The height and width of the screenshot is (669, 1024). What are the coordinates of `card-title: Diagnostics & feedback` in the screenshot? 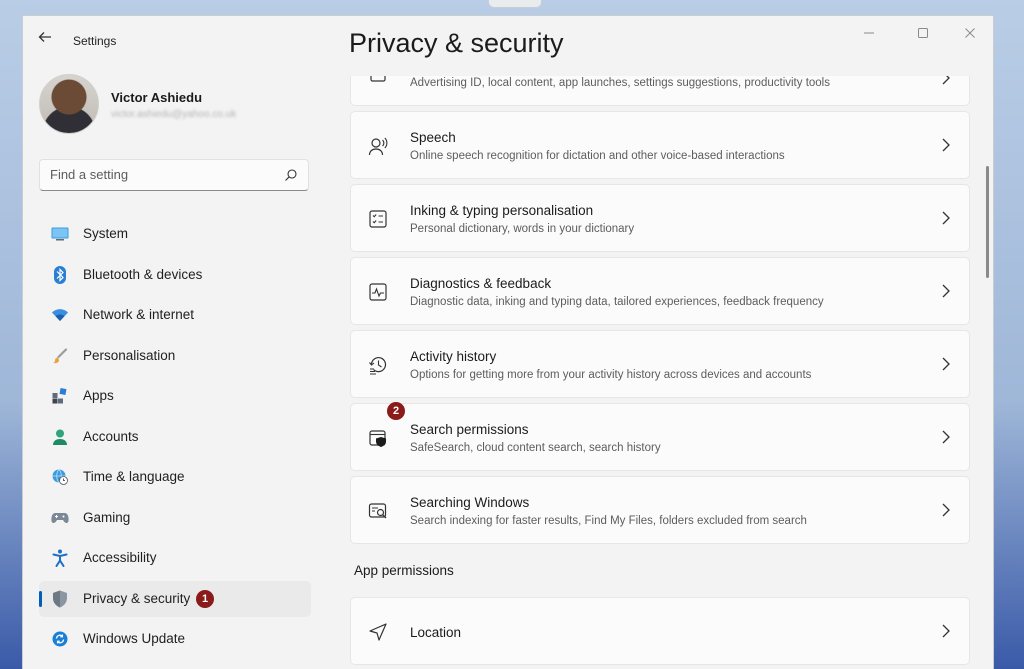 It's located at (481, 283).